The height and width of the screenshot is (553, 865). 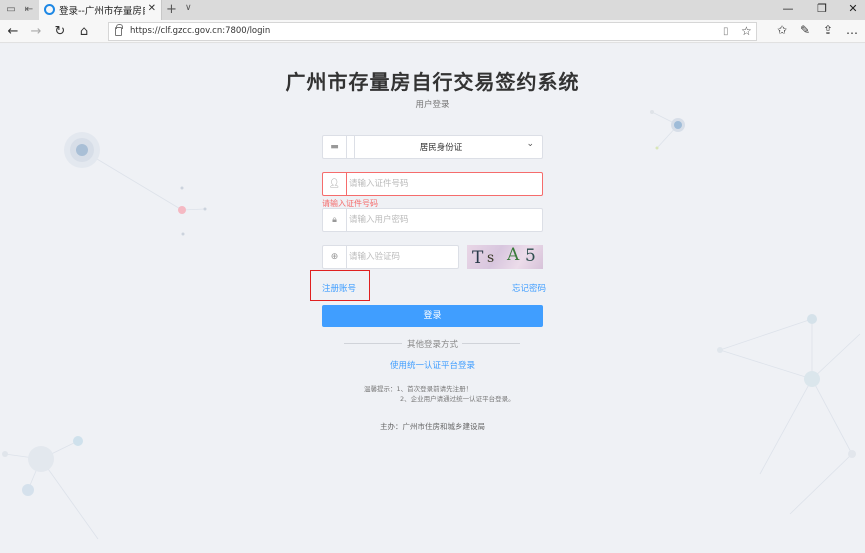 I want to click on address-bar: https://clf.gzcc.gov.cn:7800/login ▯ ☆, so click(x=432, y=31).